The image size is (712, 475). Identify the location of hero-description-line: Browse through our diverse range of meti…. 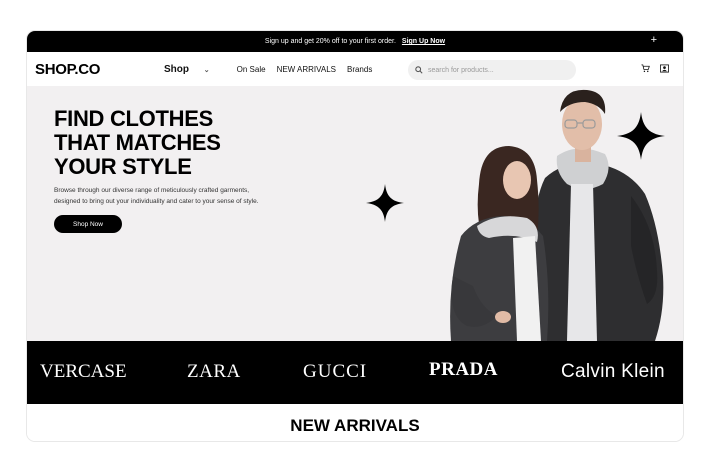
(152, 190).